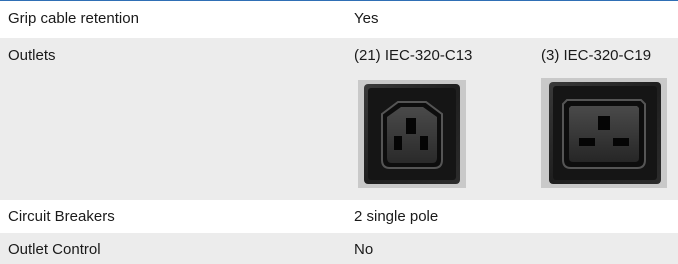  Describe the element at coordinates (54, 249) in the screenshot. I see `spec-label: Outlet Control` at that location.